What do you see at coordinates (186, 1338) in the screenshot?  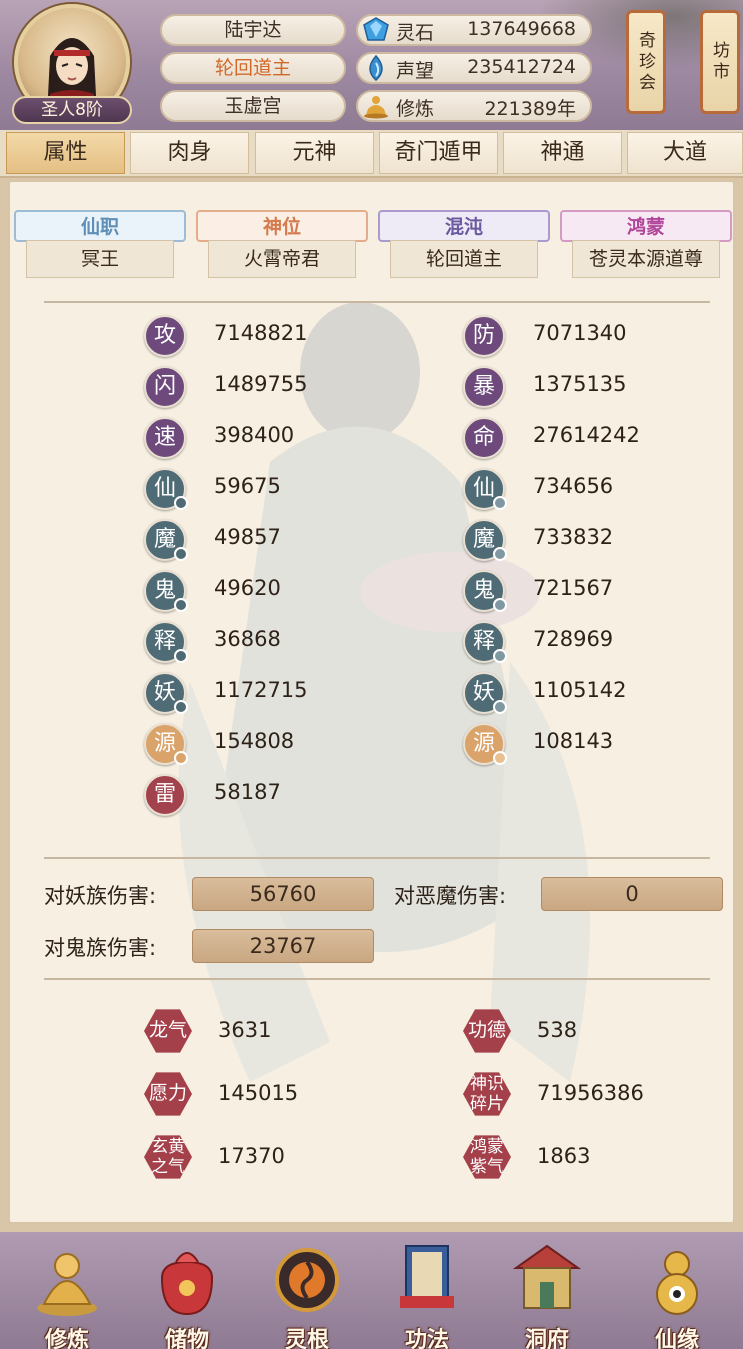 I see `nav-label: 储物` at bounding box center [186, 1338].